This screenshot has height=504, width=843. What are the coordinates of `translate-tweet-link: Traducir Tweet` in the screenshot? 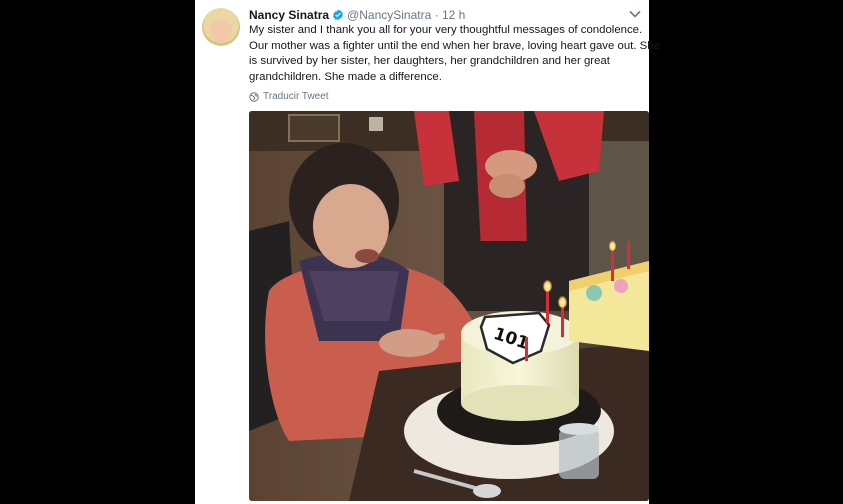 It's located at (289, 97).